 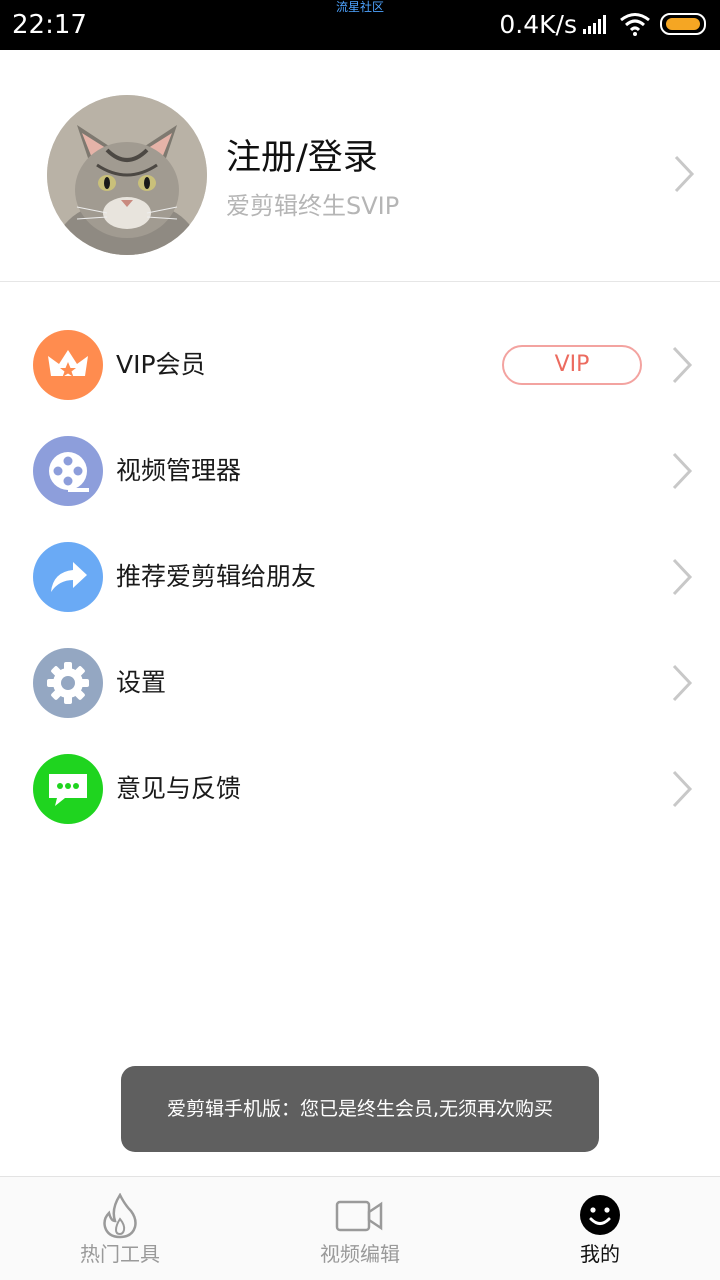 I want to click on share-arrow-icon, so click(x=68, y=577).